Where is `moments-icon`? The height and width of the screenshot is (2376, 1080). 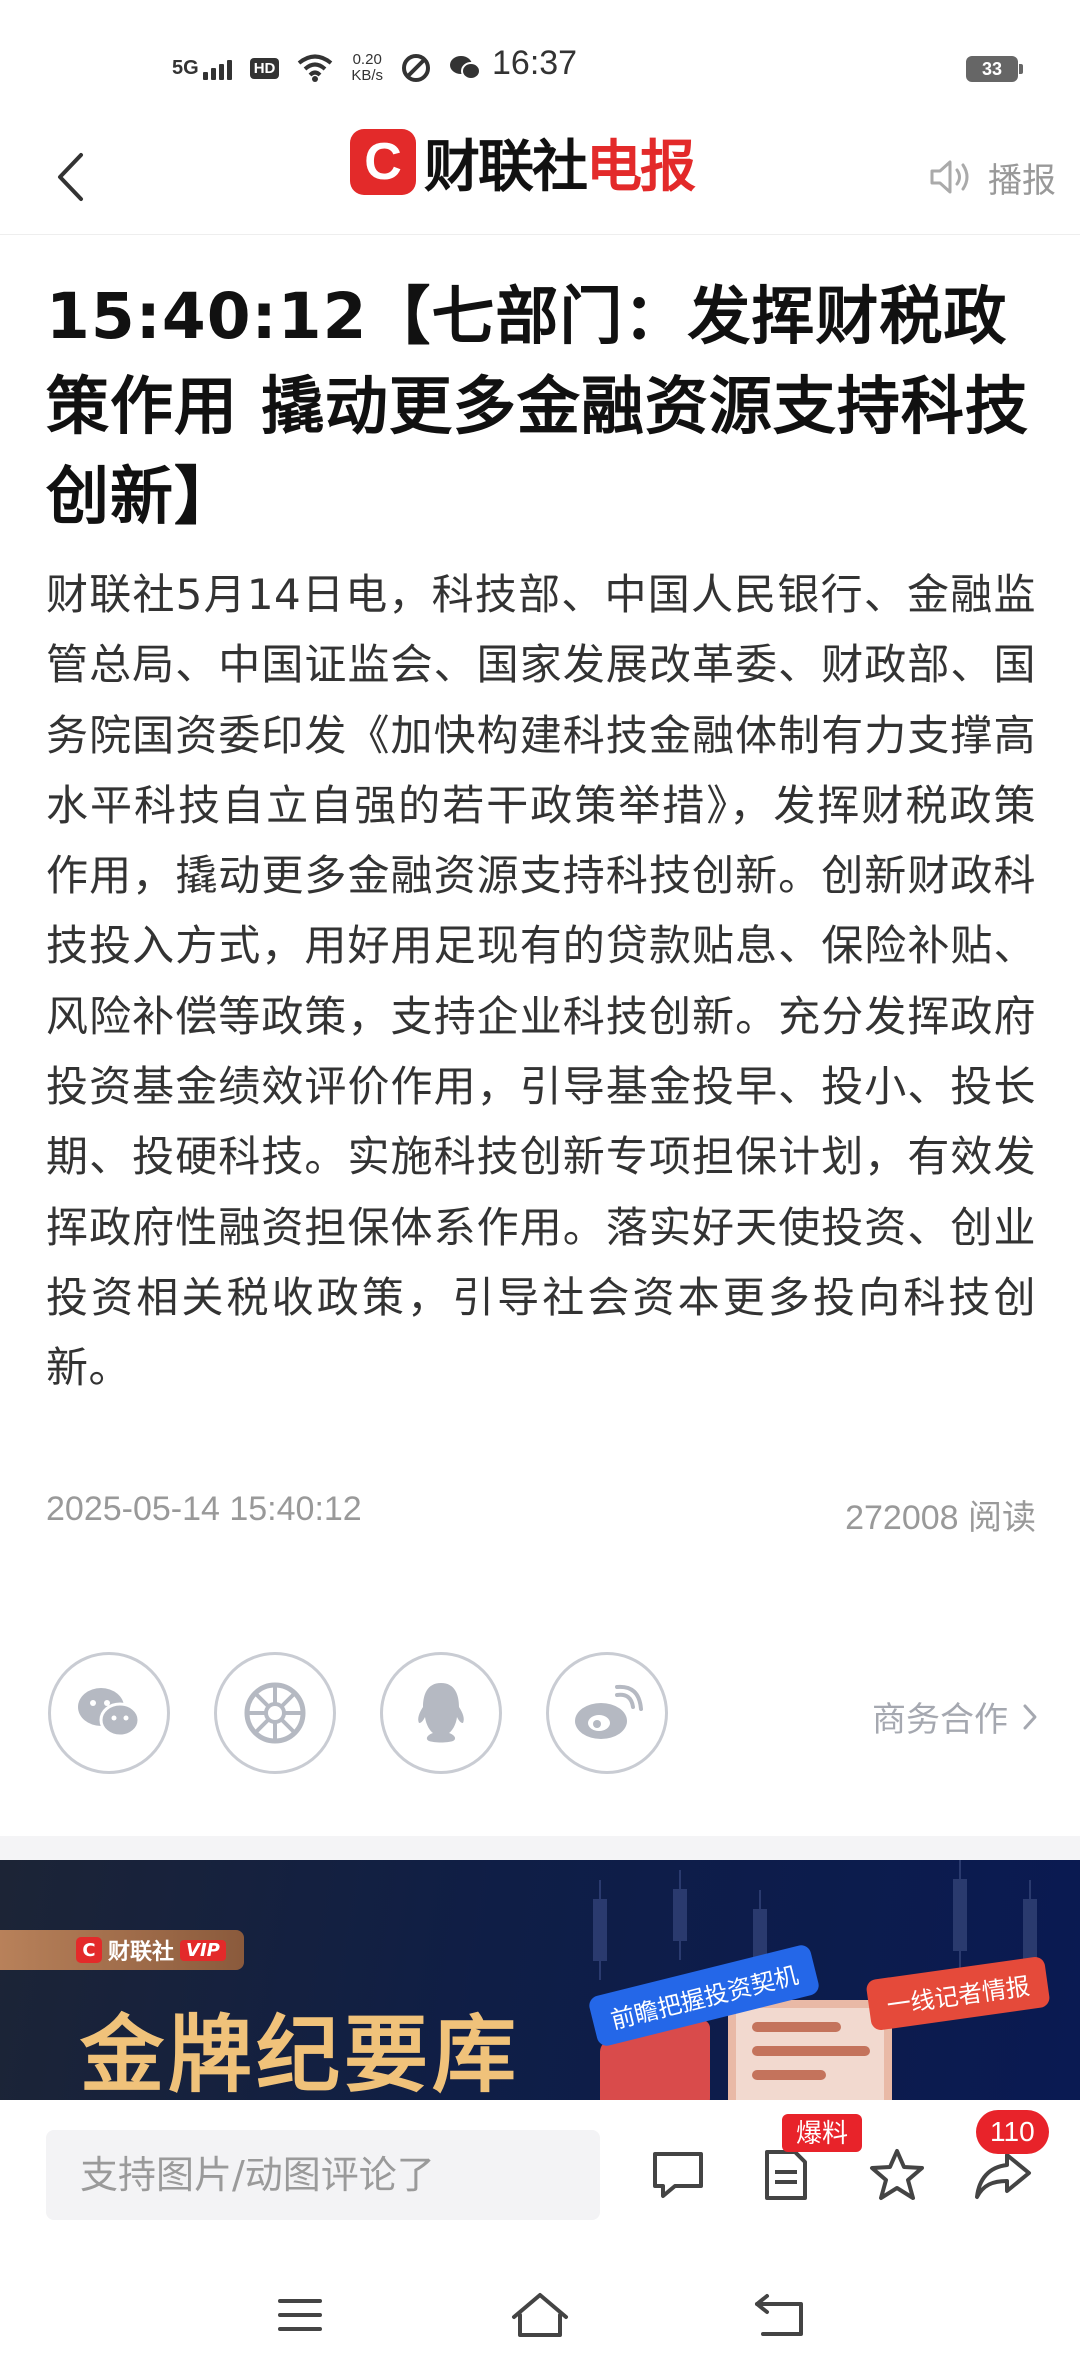
moments-icon is located at coordinates (275, 1713).